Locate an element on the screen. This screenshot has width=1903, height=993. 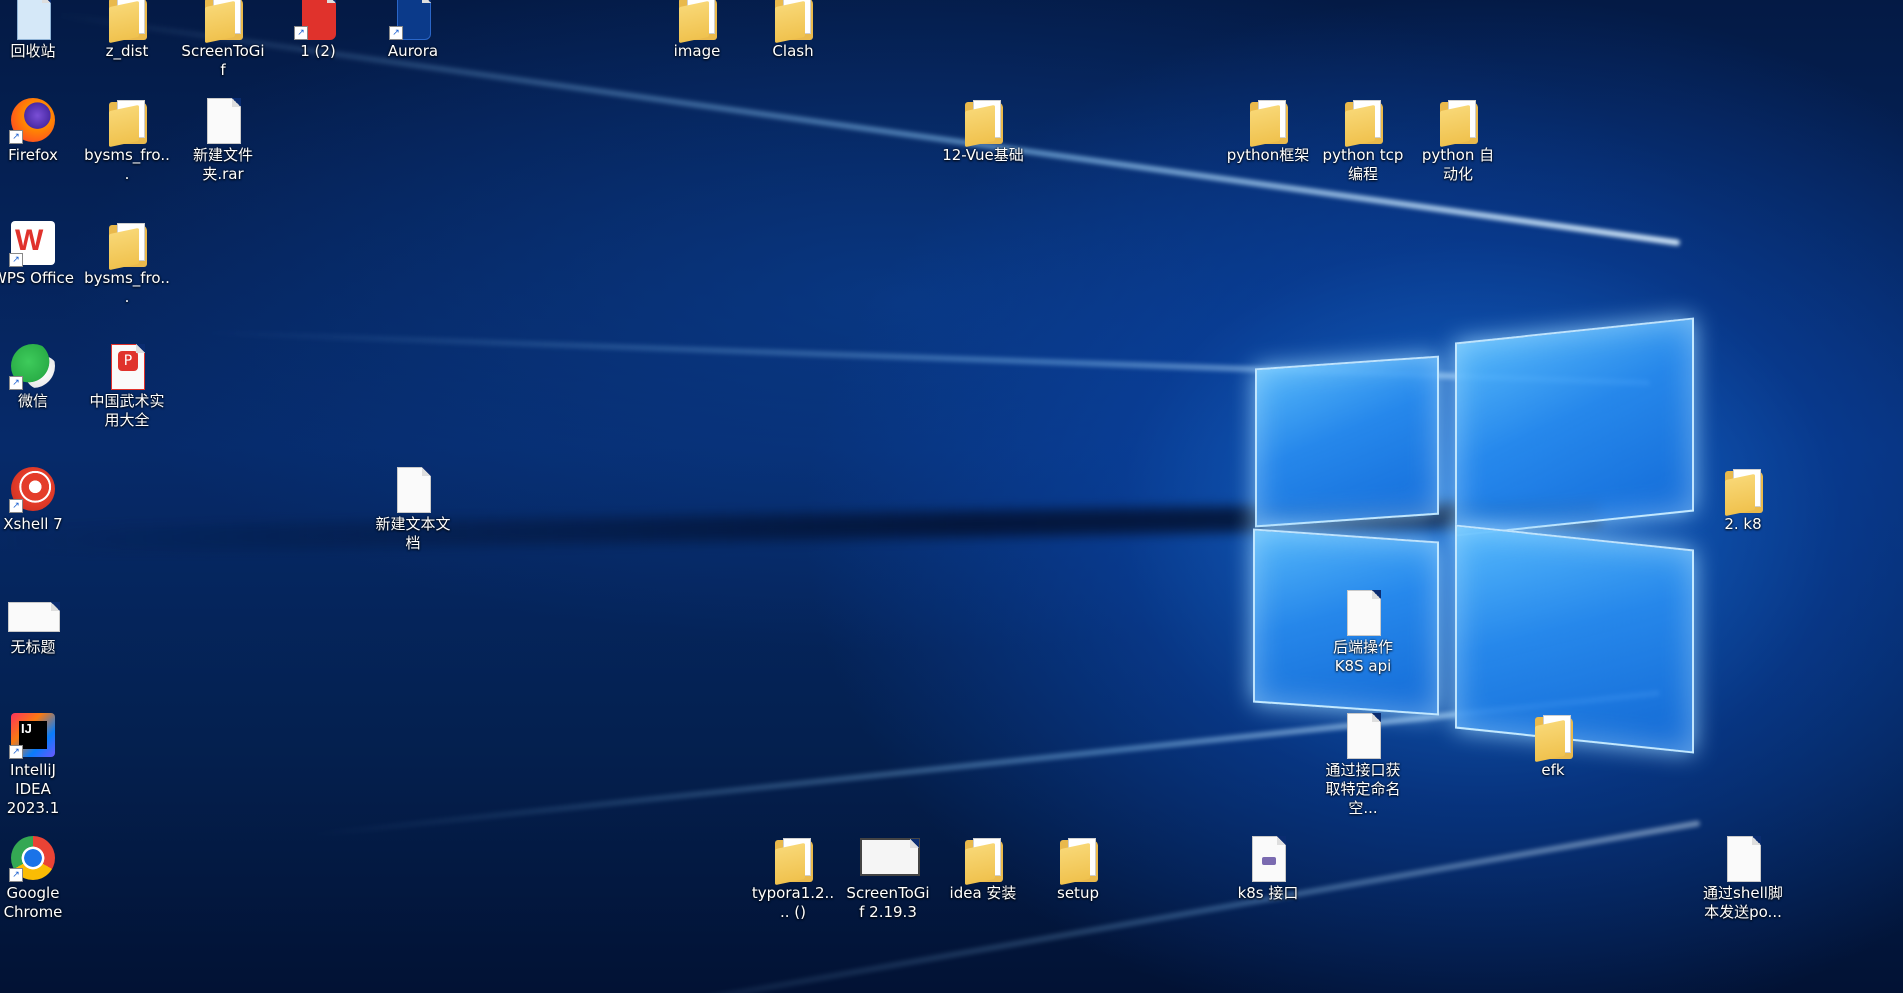
desktop-icon-efk: efk is located at coordinates (1553, 745).